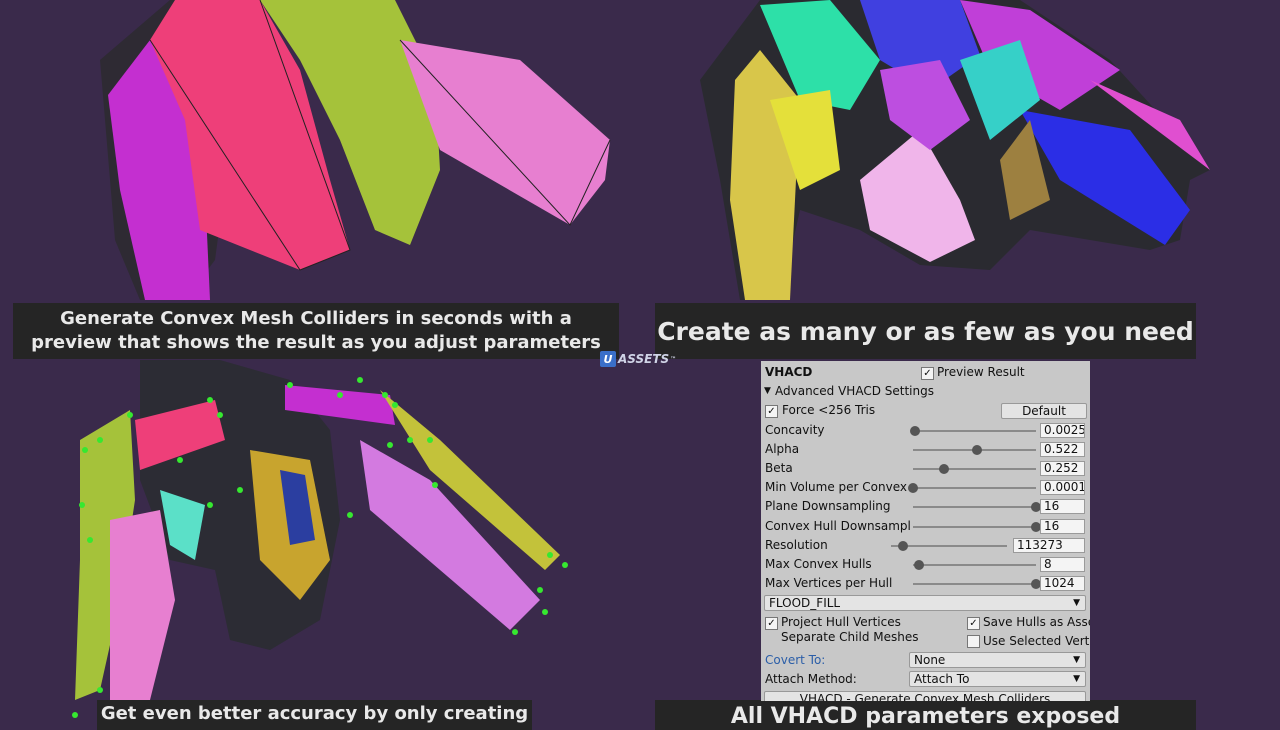 Image resolution: width=1280 pixels, height=730 pixels. Describe the element at coordinates (1049, 545) in the screenshot. I see `slider-value-field: 113273` at that location.